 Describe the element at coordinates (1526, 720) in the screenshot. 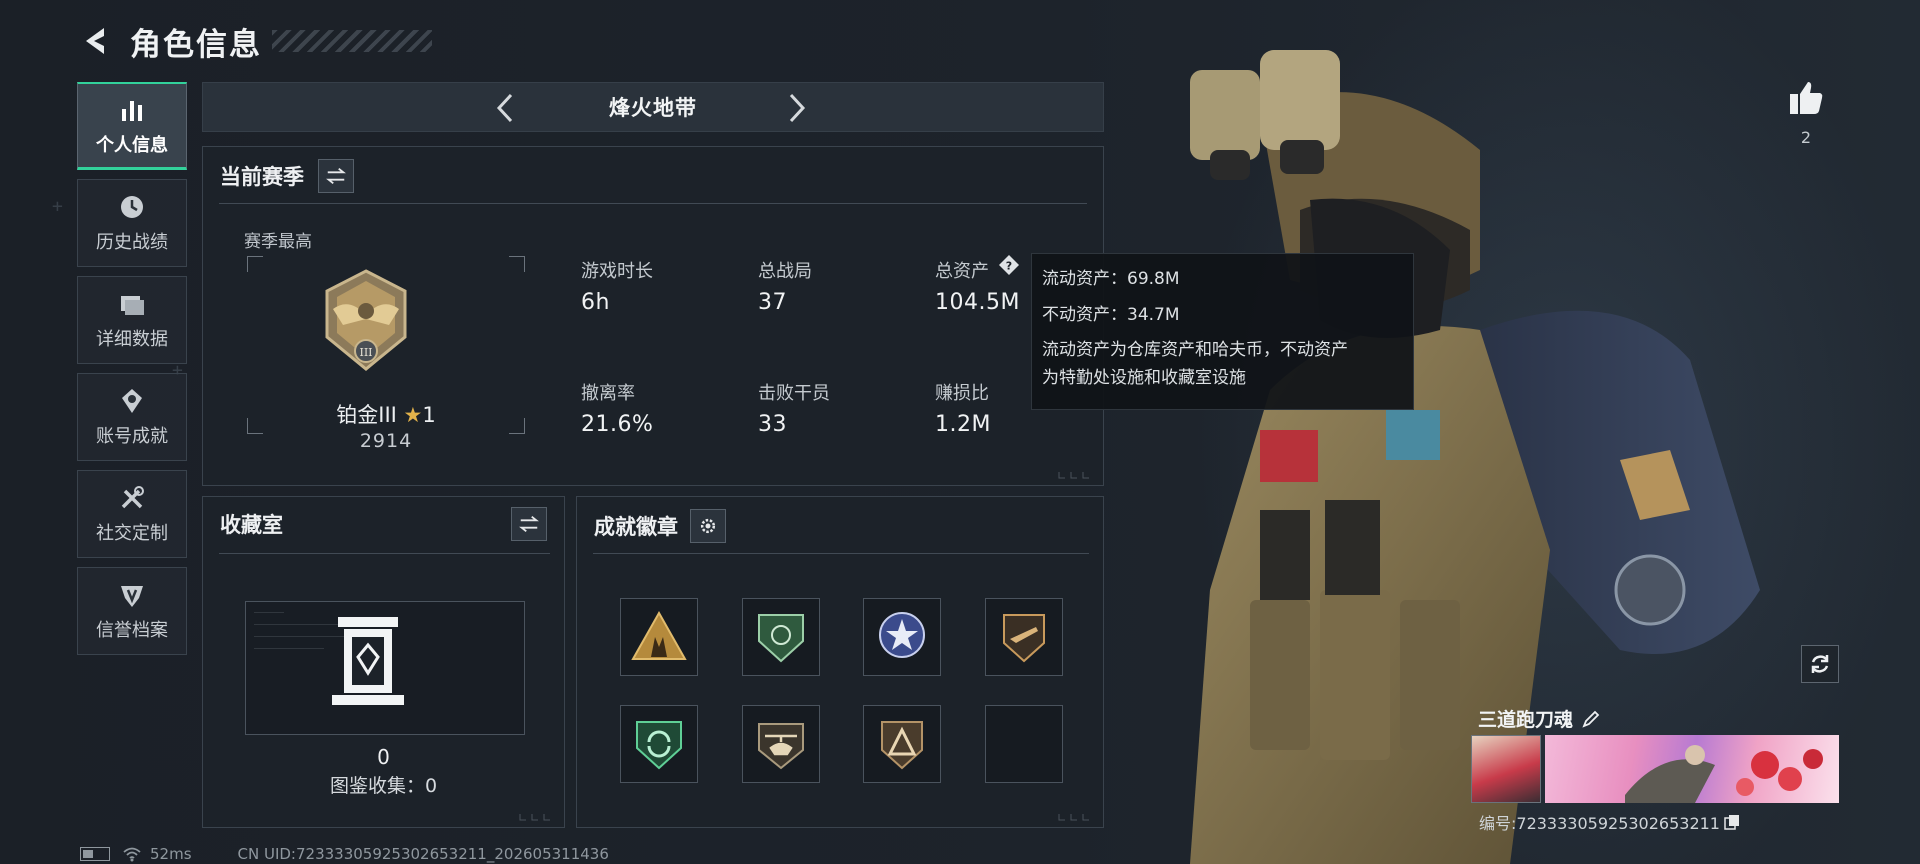

I see `player-name: 三道跑刀魂` at that location.